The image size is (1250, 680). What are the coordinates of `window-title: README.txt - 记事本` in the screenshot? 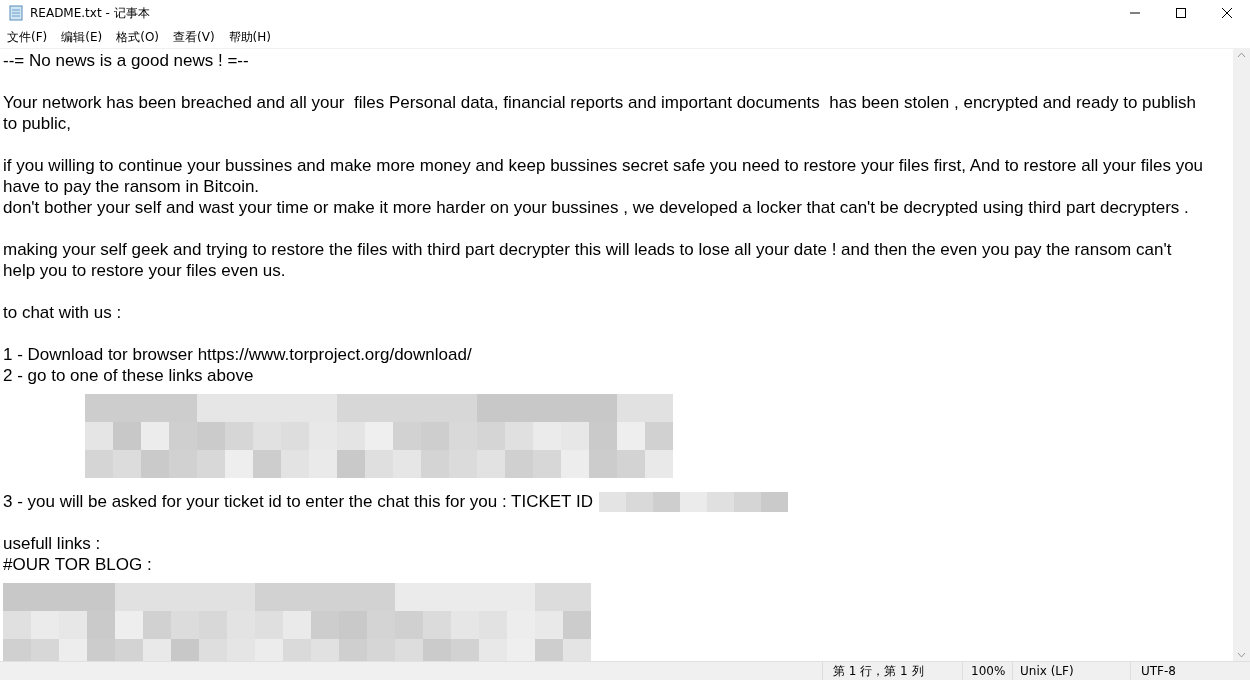 It's located at (90, 13).